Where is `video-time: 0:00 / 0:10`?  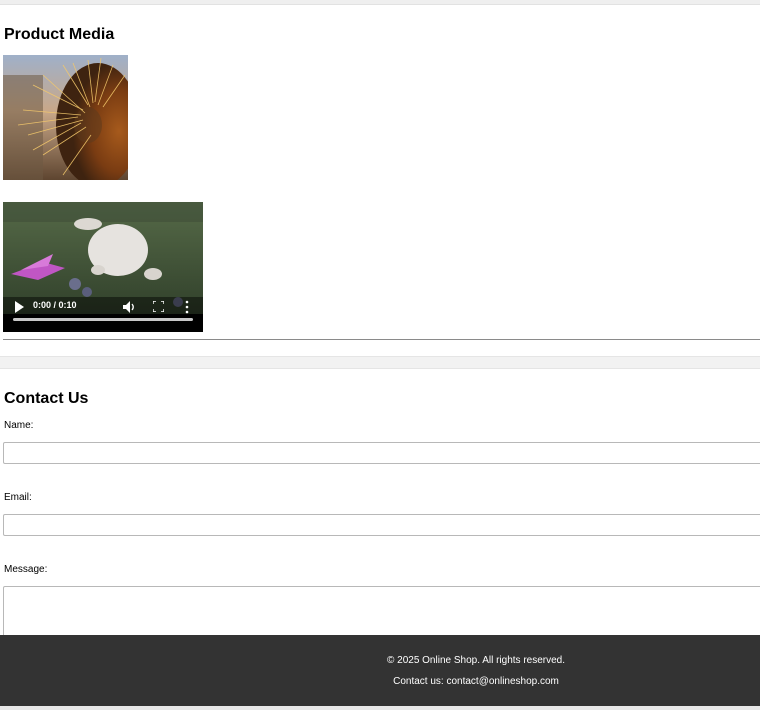
video-time: 0:00 / 0:10 is located at coordinates (55, 305).